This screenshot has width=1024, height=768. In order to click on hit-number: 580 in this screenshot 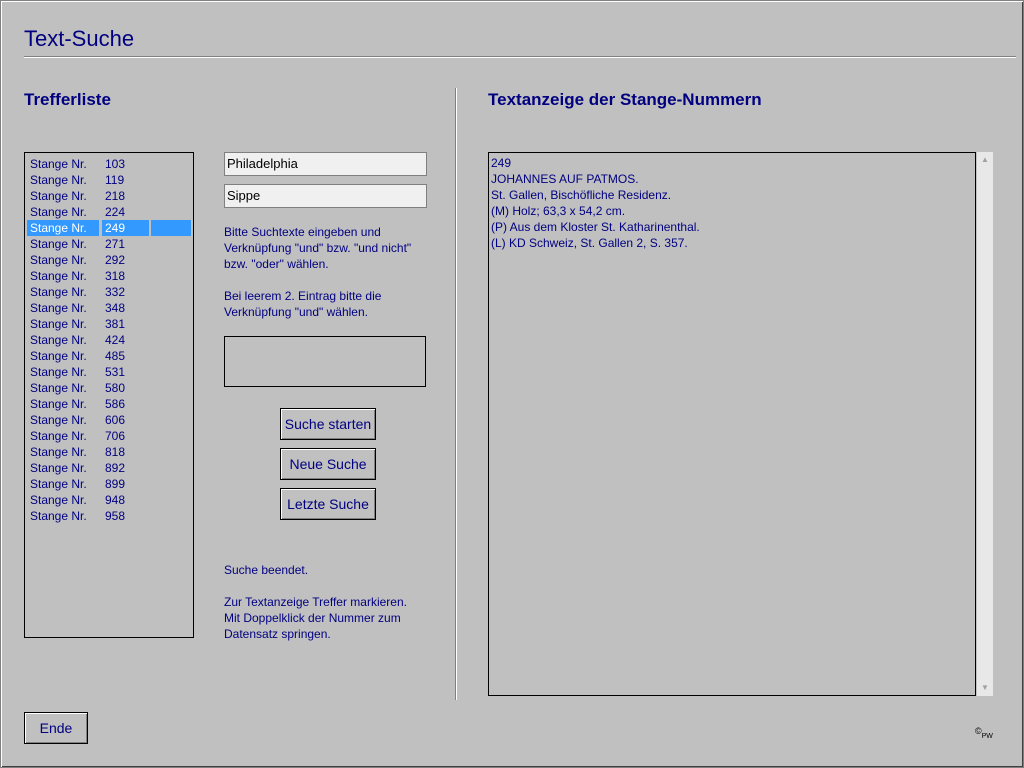, I will do `click(115, 388)`.